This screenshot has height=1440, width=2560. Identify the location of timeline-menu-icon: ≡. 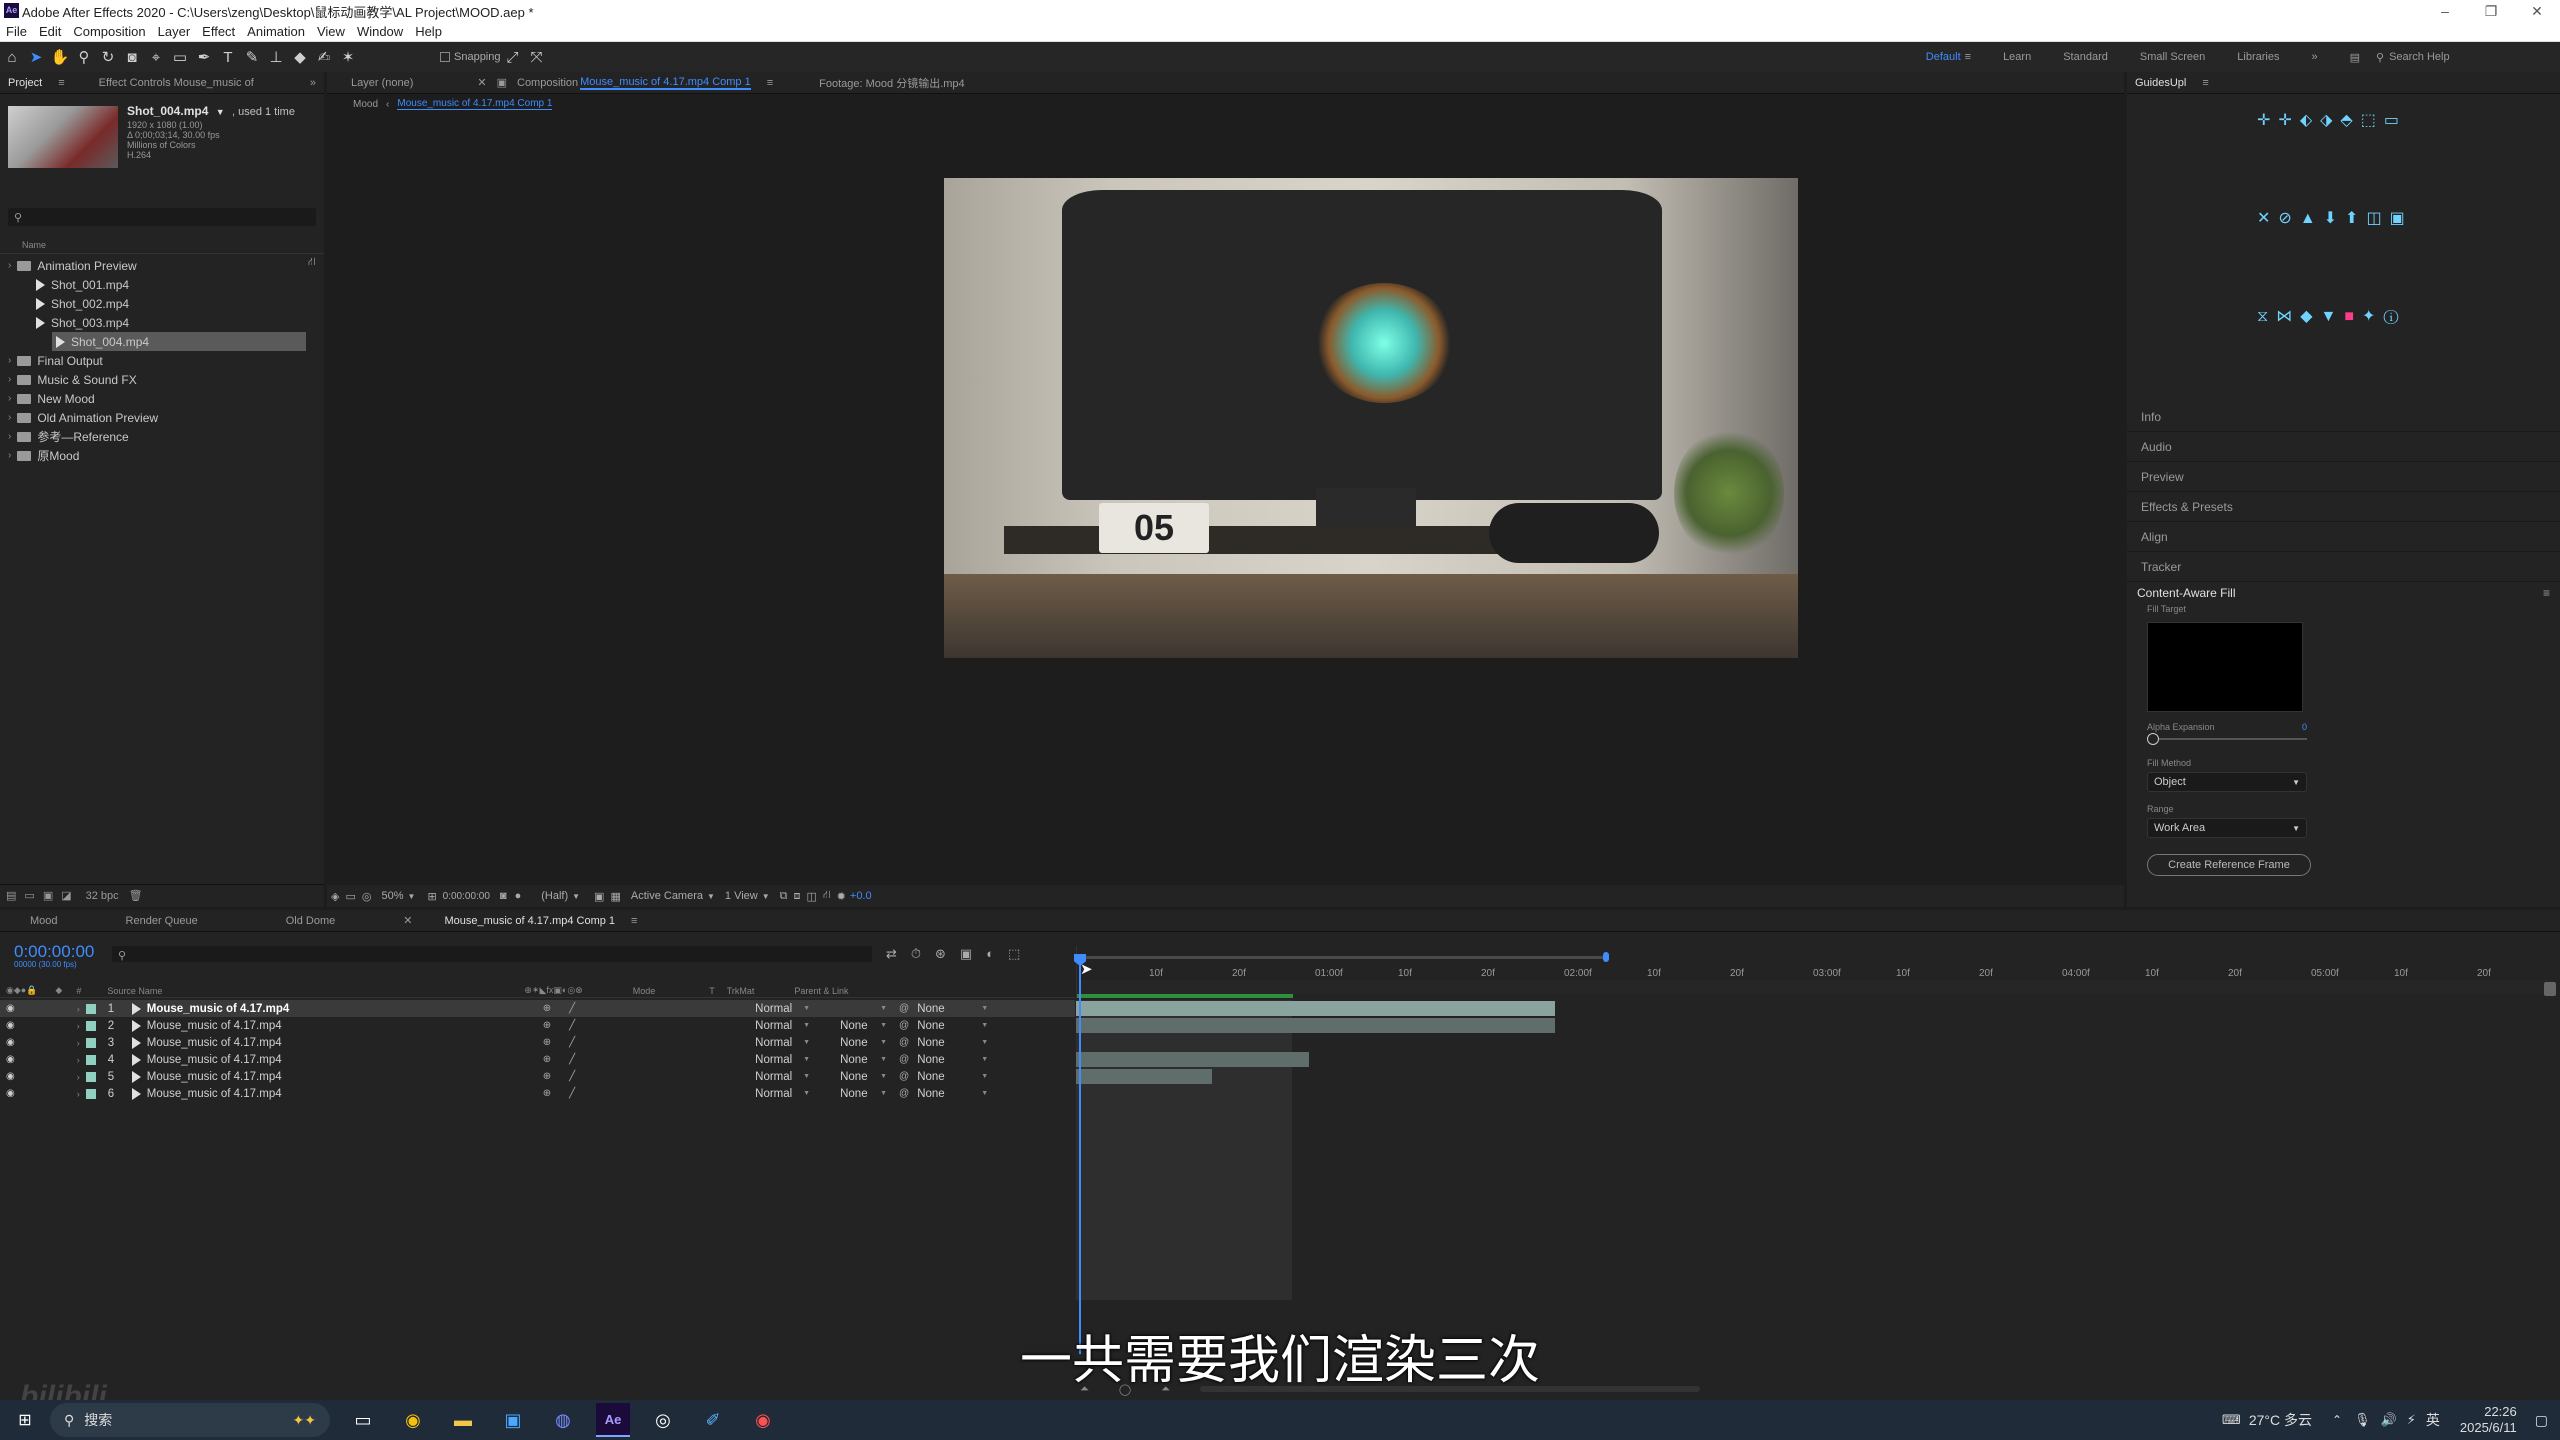
(634, 921).